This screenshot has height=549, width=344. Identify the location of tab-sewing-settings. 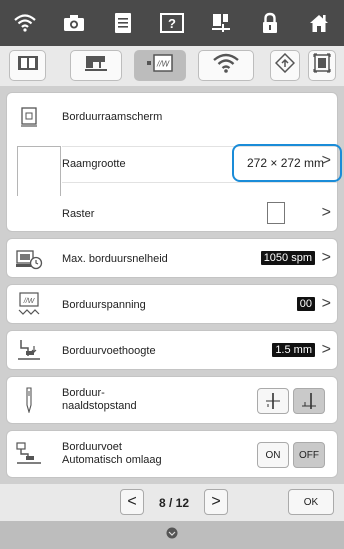
(96, 65).